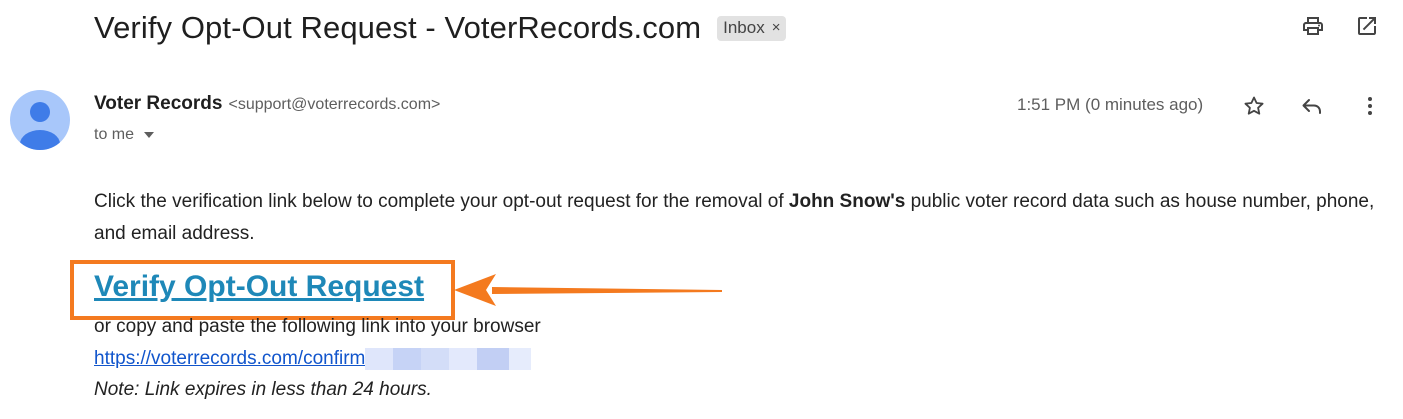 The height and width of the screenshot is (419, 1403). Describe the element at coordinates (149, 135) in the screenshot. I see `chevron-down-icon` at that location.